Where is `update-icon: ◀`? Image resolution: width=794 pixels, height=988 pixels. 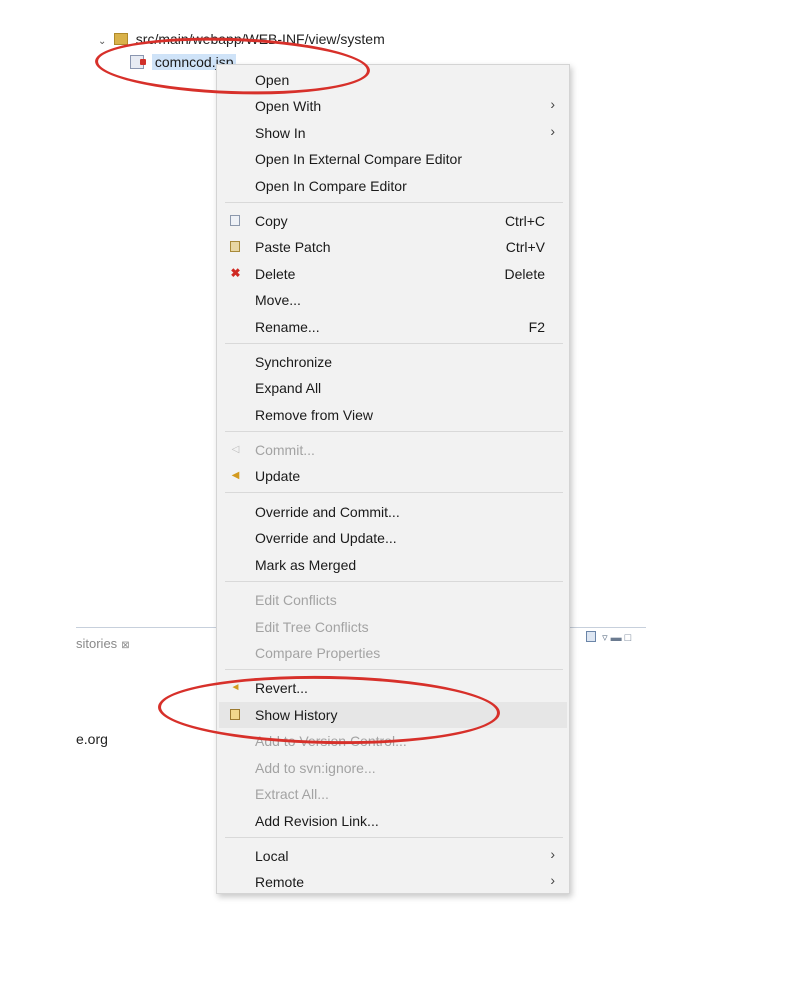
update-icon: ◀ is located at coordinates (235, 475).